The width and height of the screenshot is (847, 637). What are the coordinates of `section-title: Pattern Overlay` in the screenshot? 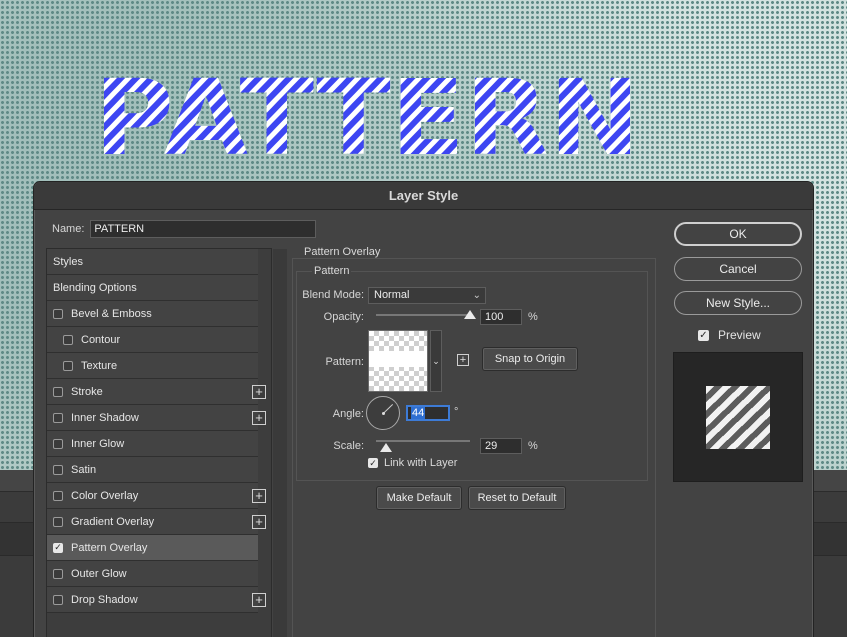 It's located at (342, 252).